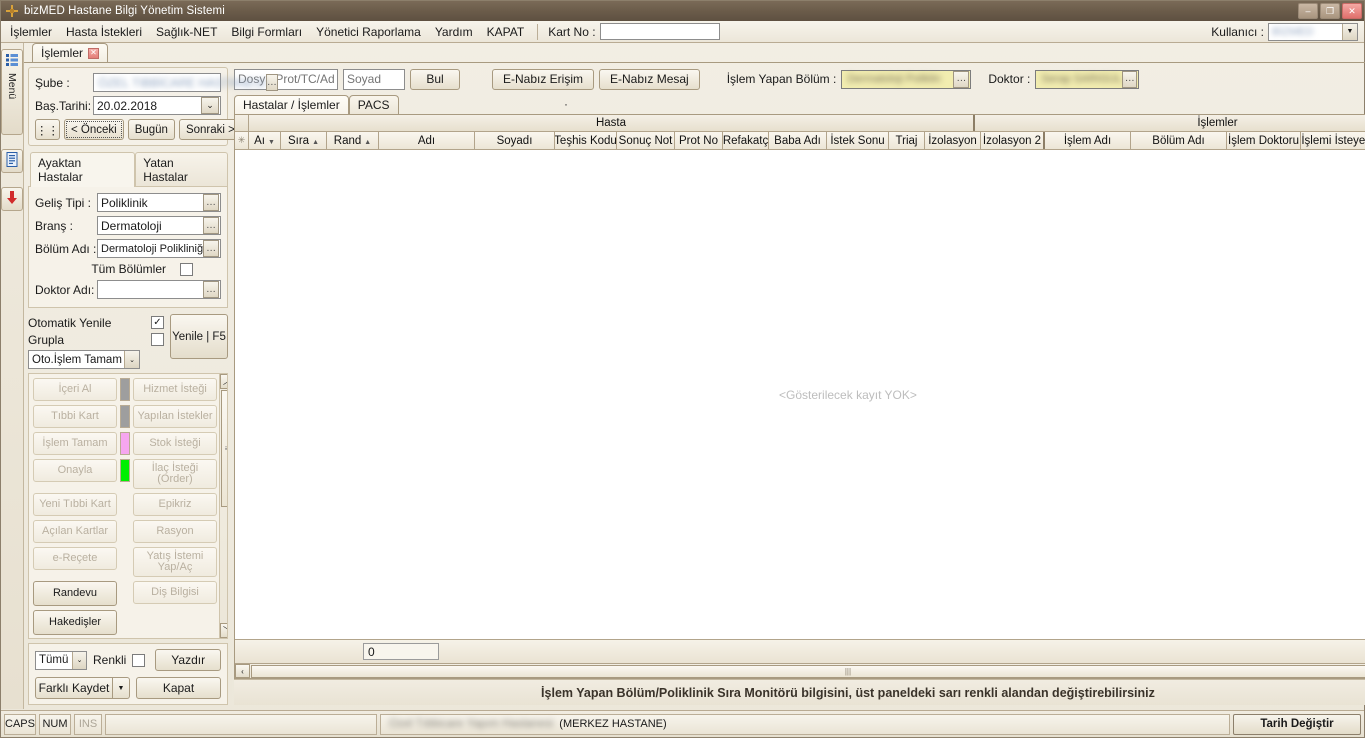 The width and height of the screenshot is (1365, 738). What do you see at coordinates (75, 622) in the screenshot?
I see `action-hakedisler: Hakedişler` at bounding box center [75, 622].